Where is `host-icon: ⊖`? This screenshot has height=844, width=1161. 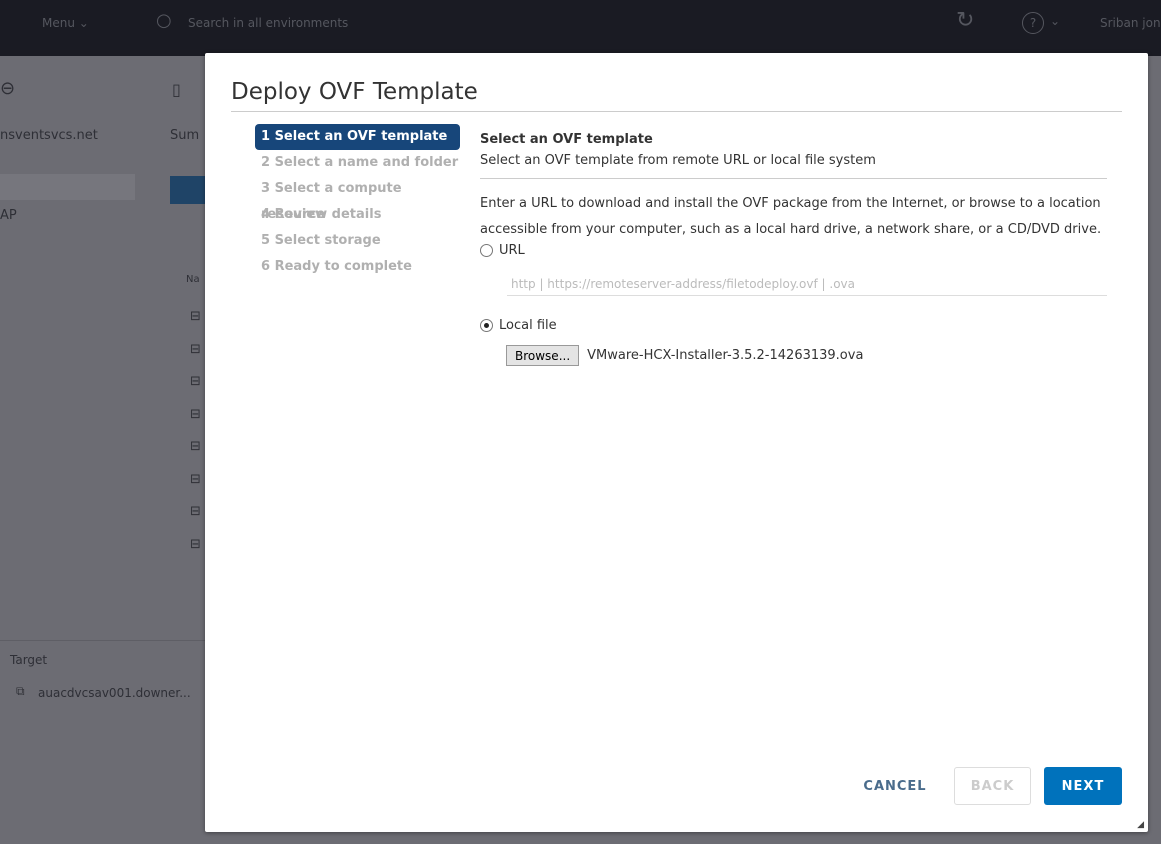 host-icon: ⊖ is located at coordinates (8, 88).